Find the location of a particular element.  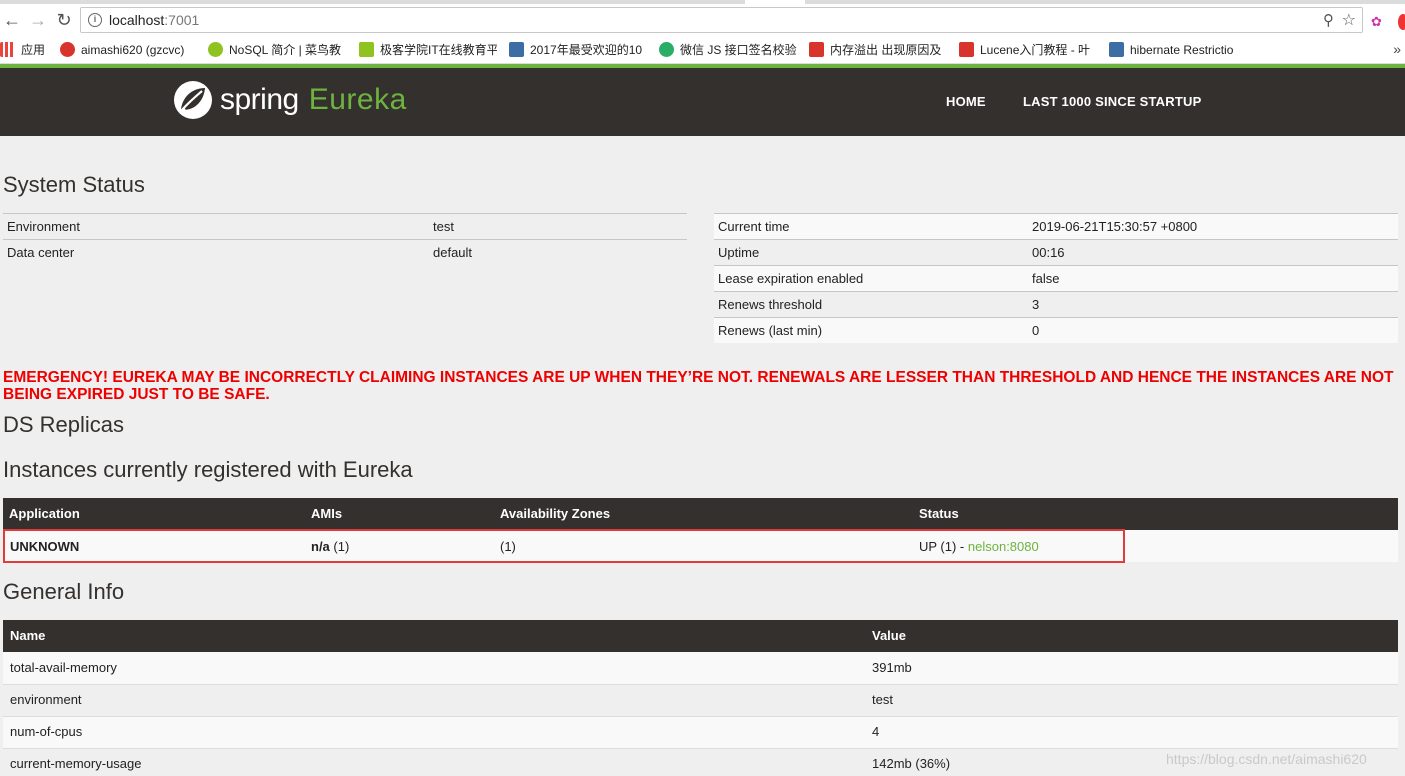

info-value: 142mb (36%) is located at coordinates (911, 763).